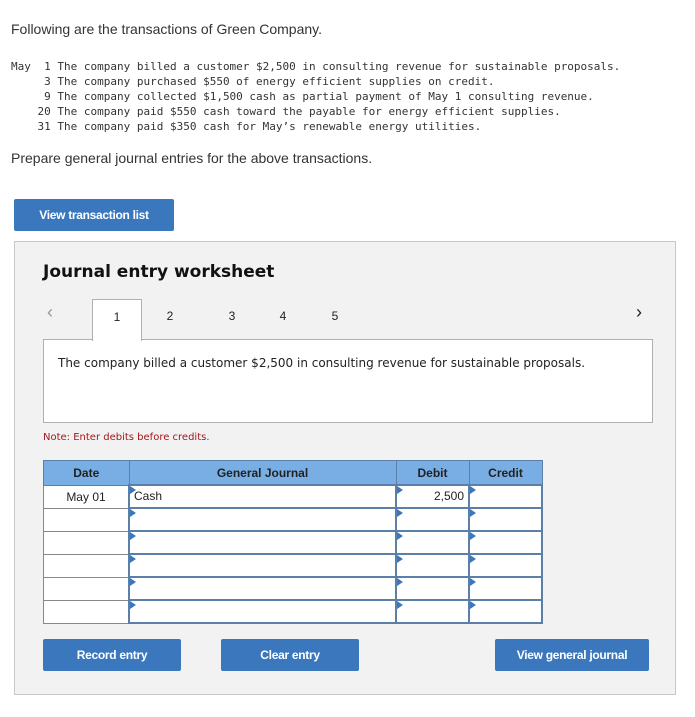 The image size is (695, 717). What do you see at coordinates (432, 473) in the screenshot?
I see `header-debit: Debit` at bounding box center [432, 473].